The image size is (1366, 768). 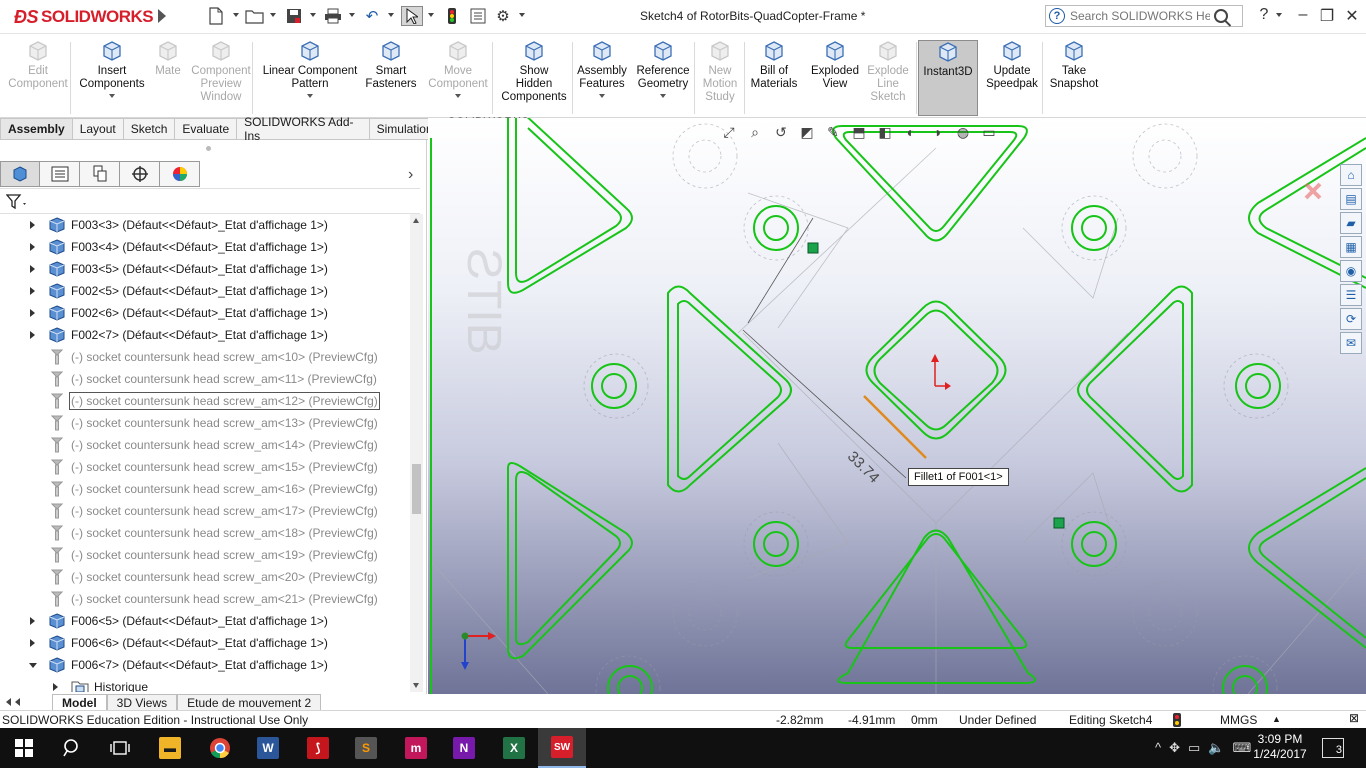 What do you see at coordinates (1351, 175) in the screenshot?
I see `solidworks-resources-home-icon: ⌂` at bounding box center [1351, 175].